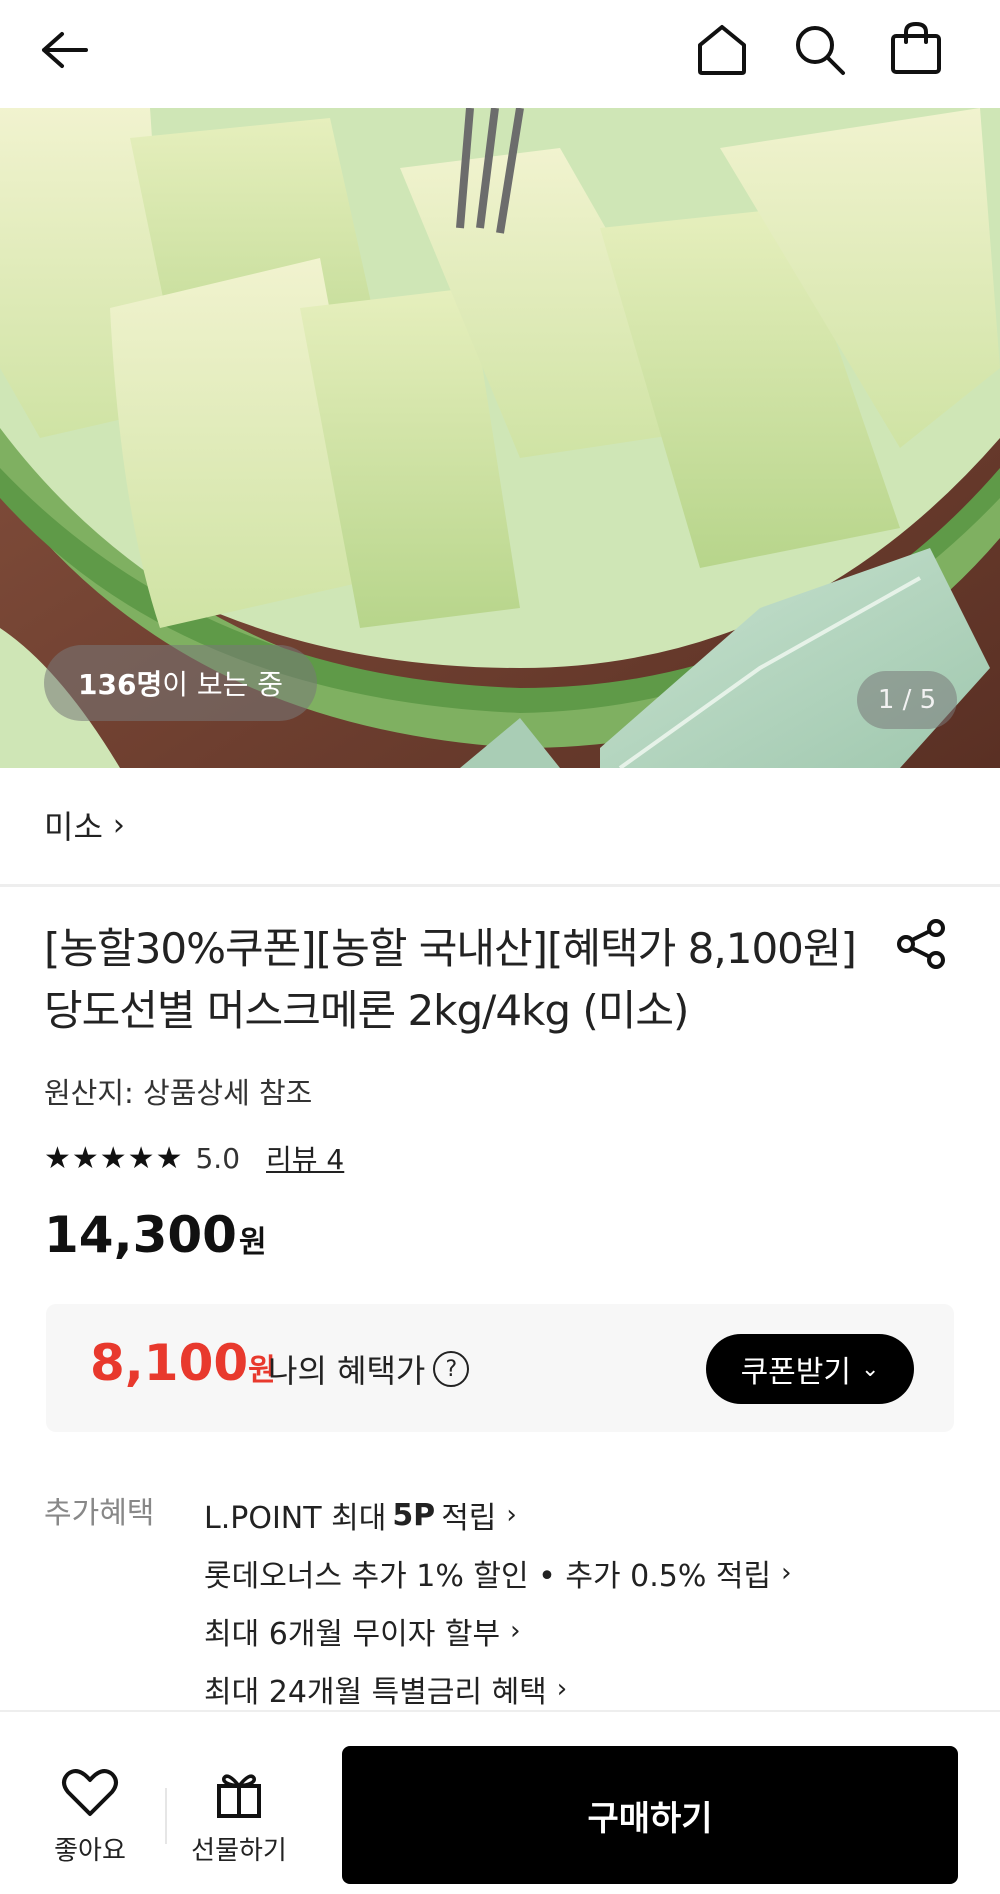 The height and width of the screenshot is (1894, 1000). I want to click on chevron-down-icon: ⌄, so click(870, 1369).